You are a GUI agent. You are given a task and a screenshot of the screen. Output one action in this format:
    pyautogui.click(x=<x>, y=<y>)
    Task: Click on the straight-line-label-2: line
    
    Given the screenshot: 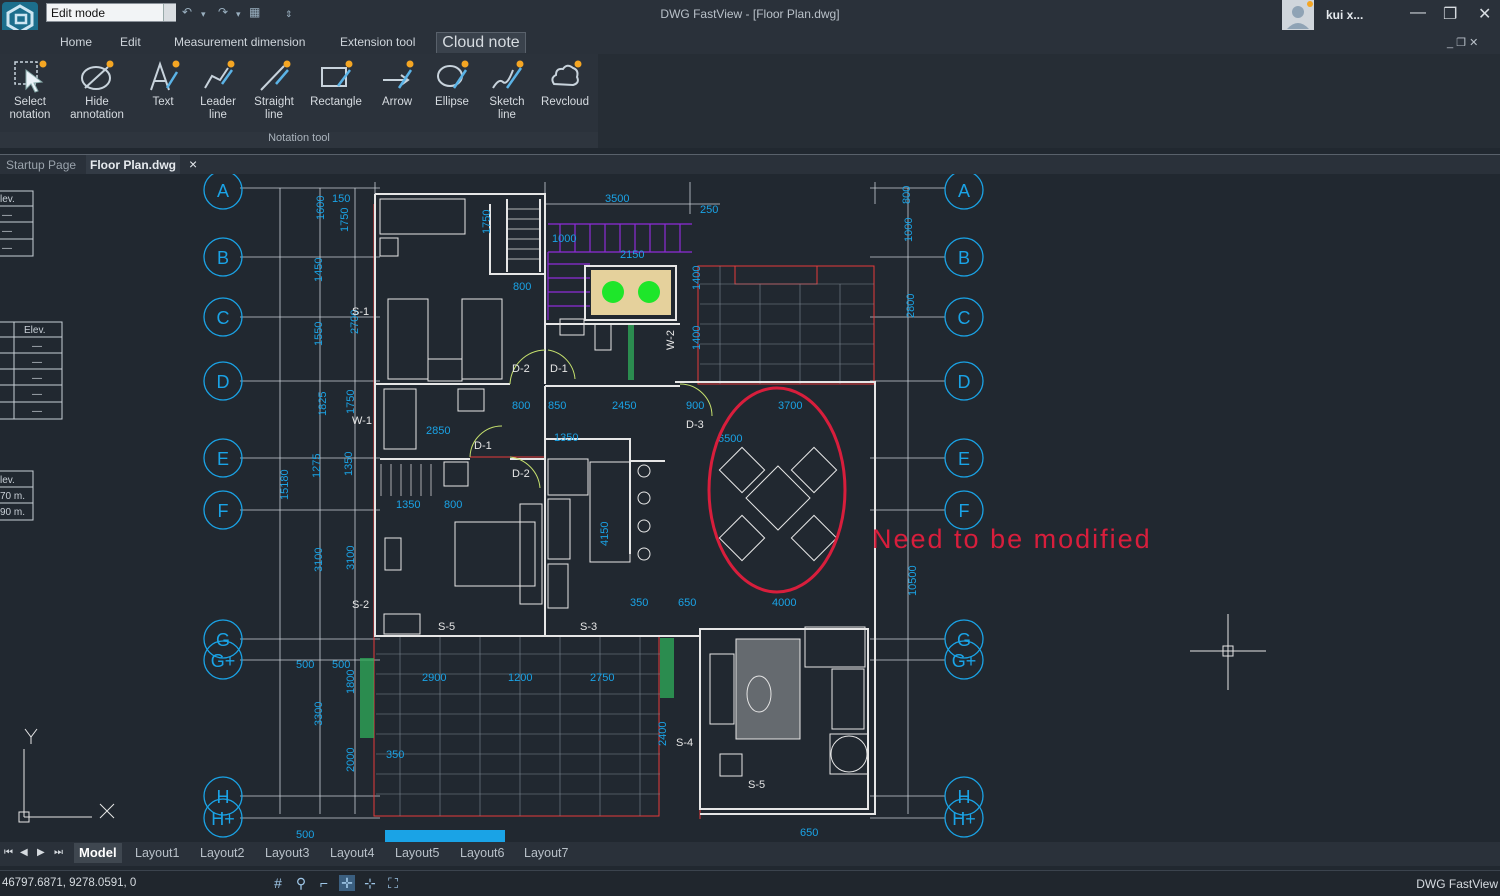 What is the action you would take?
    pyautogui.click(x=274, y=115)
    